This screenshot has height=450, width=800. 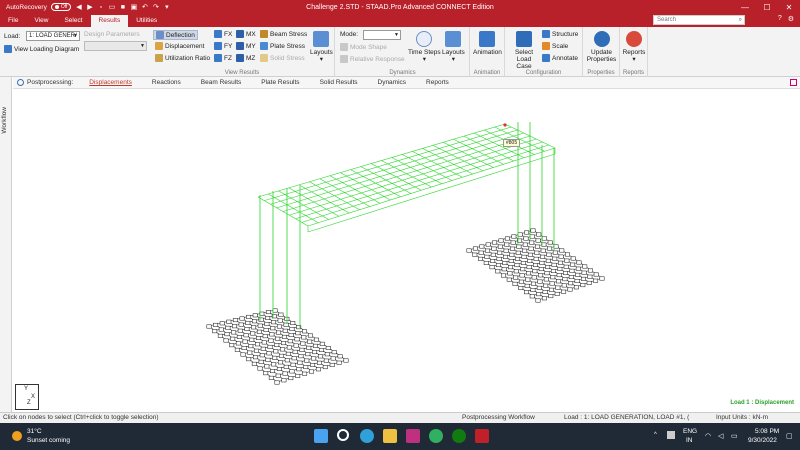 I want to click on update-properties-button: Update Properties, so click(x=601, y=47).